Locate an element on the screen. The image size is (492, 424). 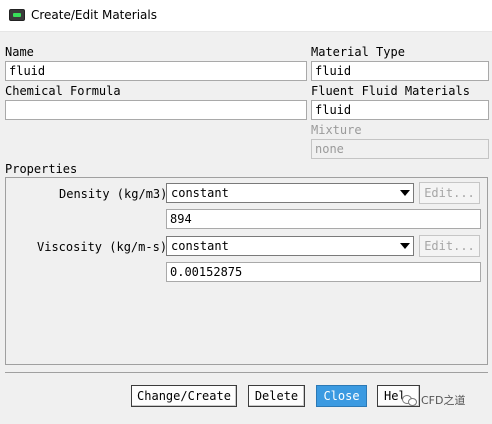
fluent-fluid-materials-dropdown: fluid is located at coordinates (400, 110).